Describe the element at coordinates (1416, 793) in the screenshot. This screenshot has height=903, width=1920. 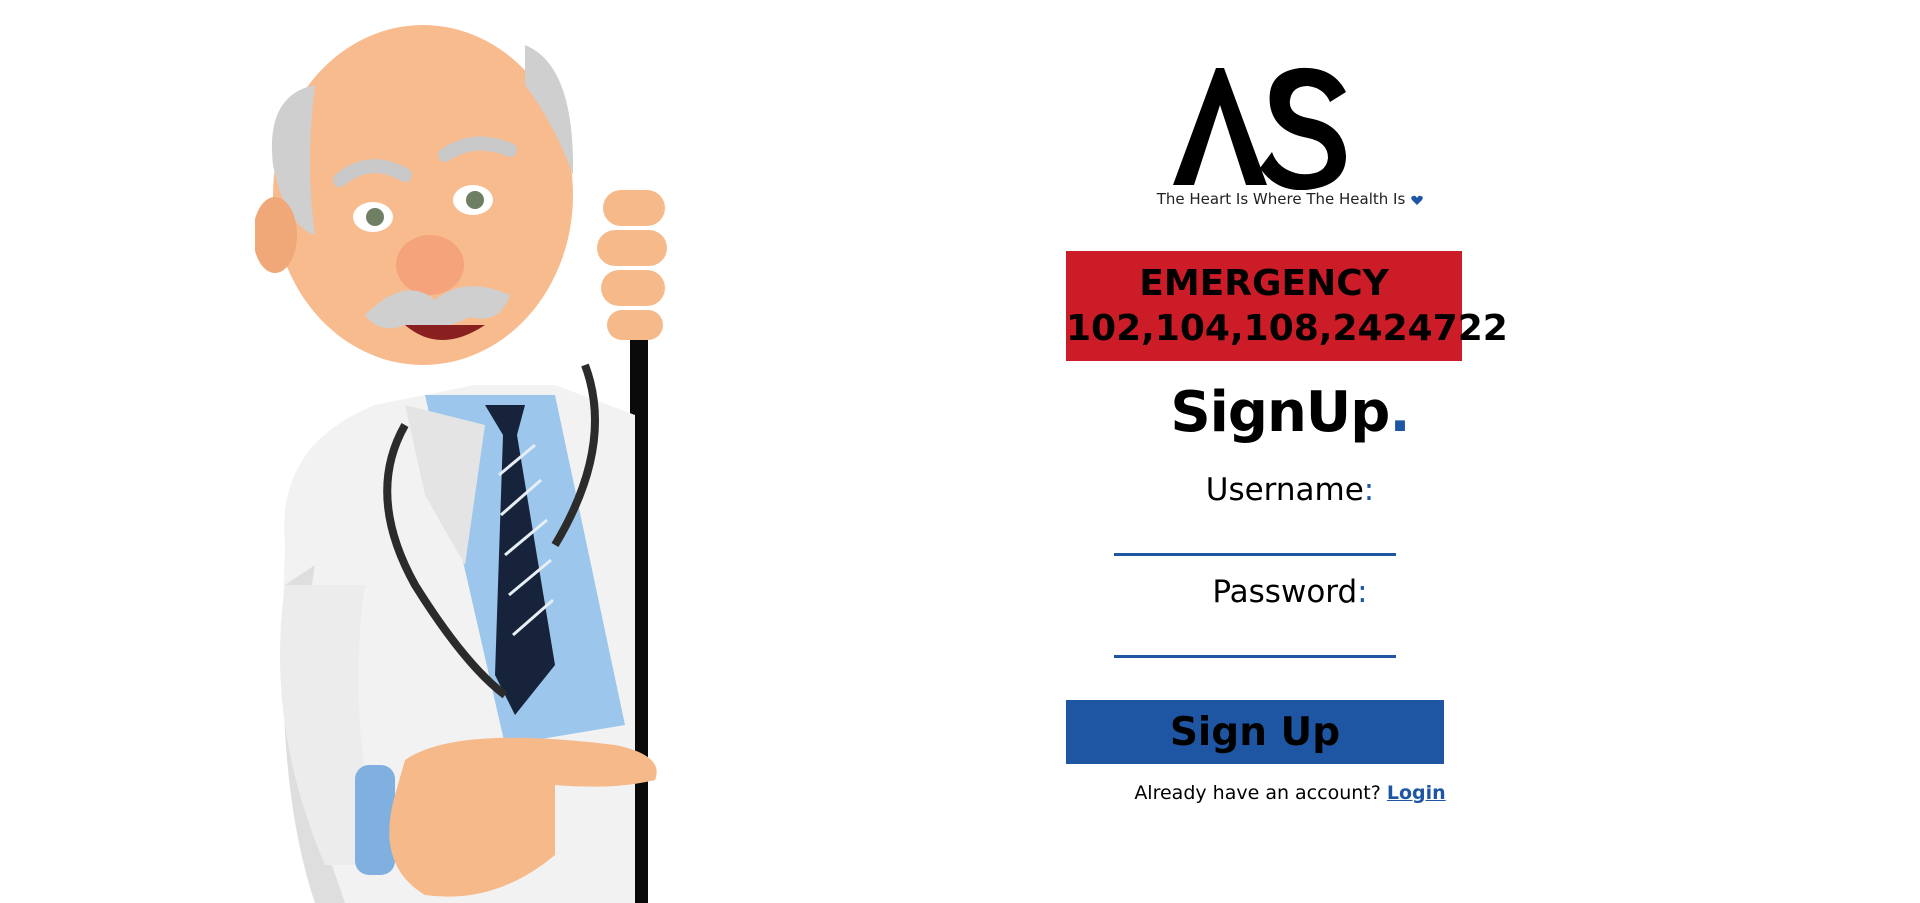
I see `login-link: Login` at that location.